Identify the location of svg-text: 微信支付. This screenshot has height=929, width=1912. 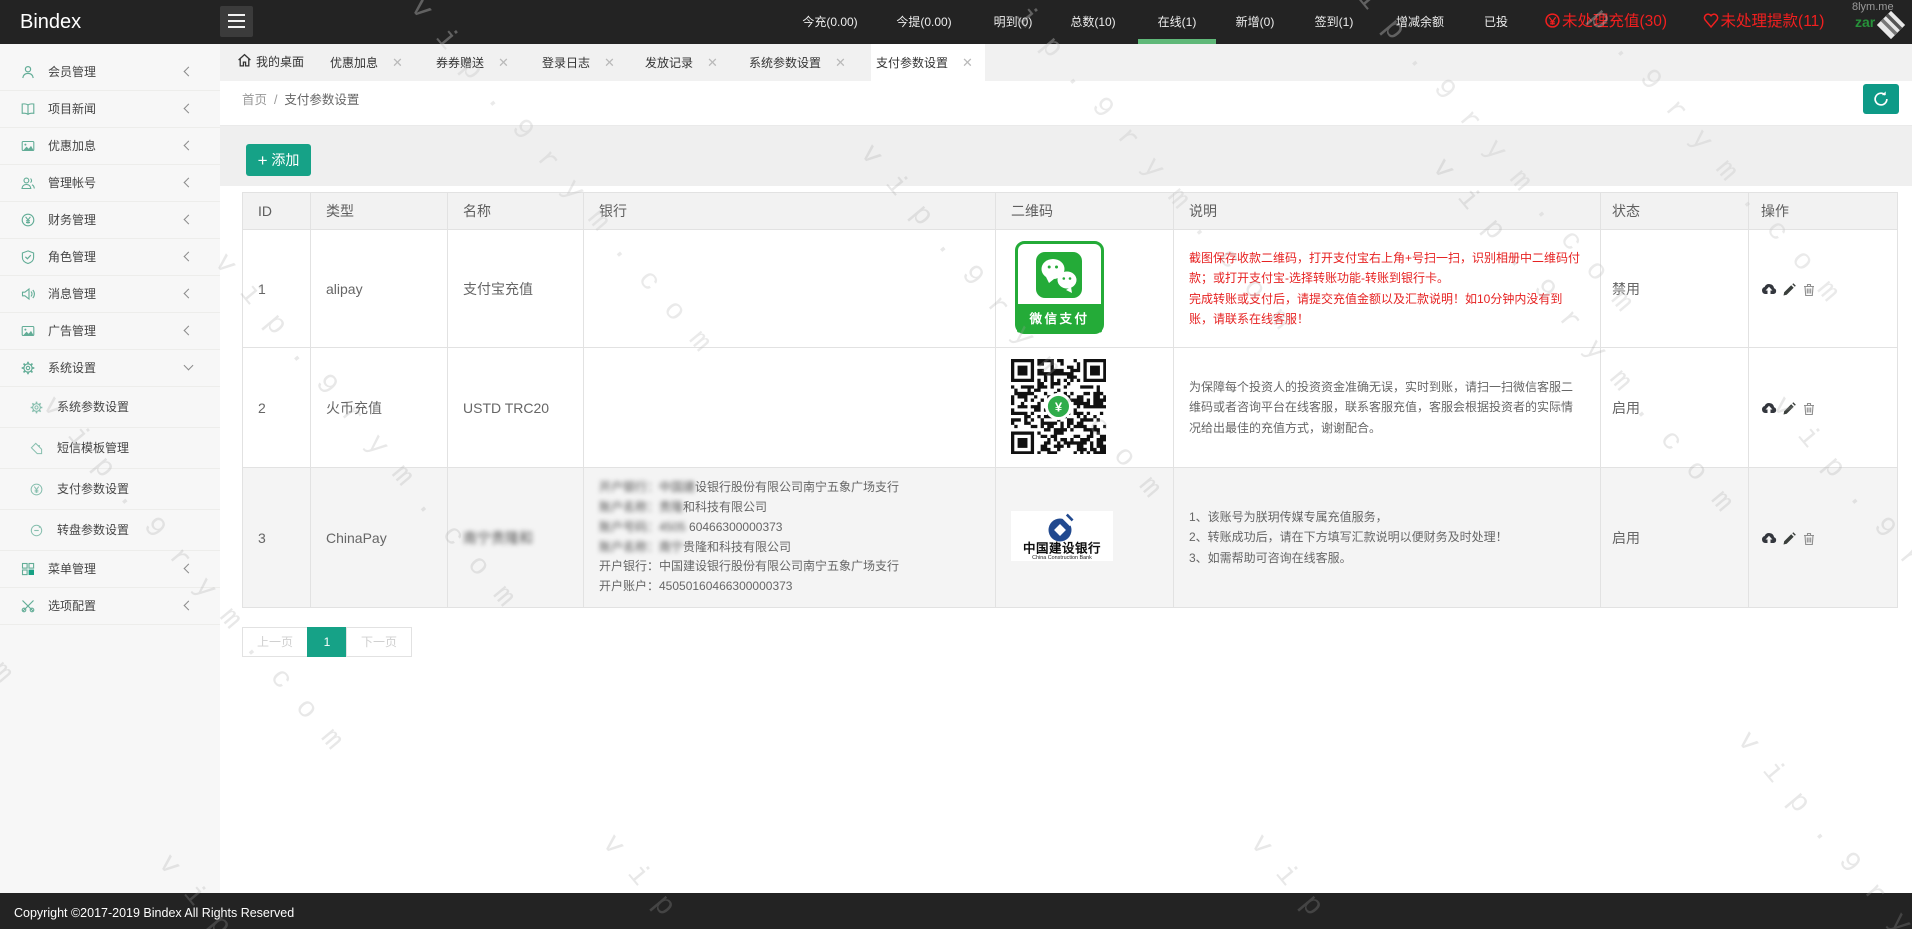
(1058, 318).